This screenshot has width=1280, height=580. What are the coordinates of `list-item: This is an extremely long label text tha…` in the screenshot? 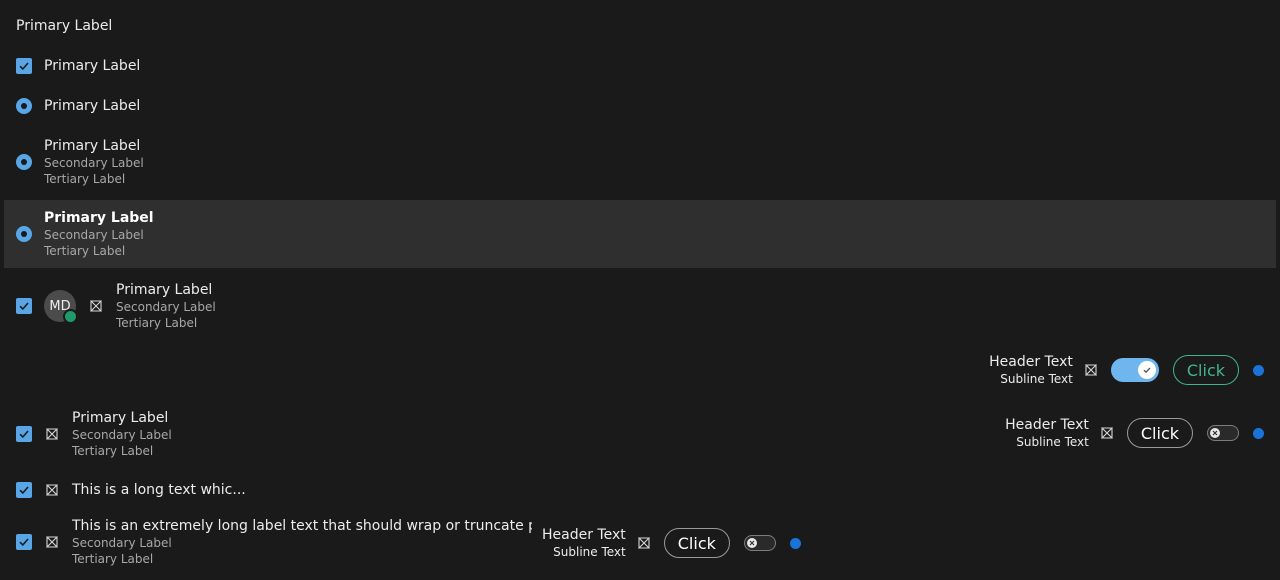 It's located at (640, 542).